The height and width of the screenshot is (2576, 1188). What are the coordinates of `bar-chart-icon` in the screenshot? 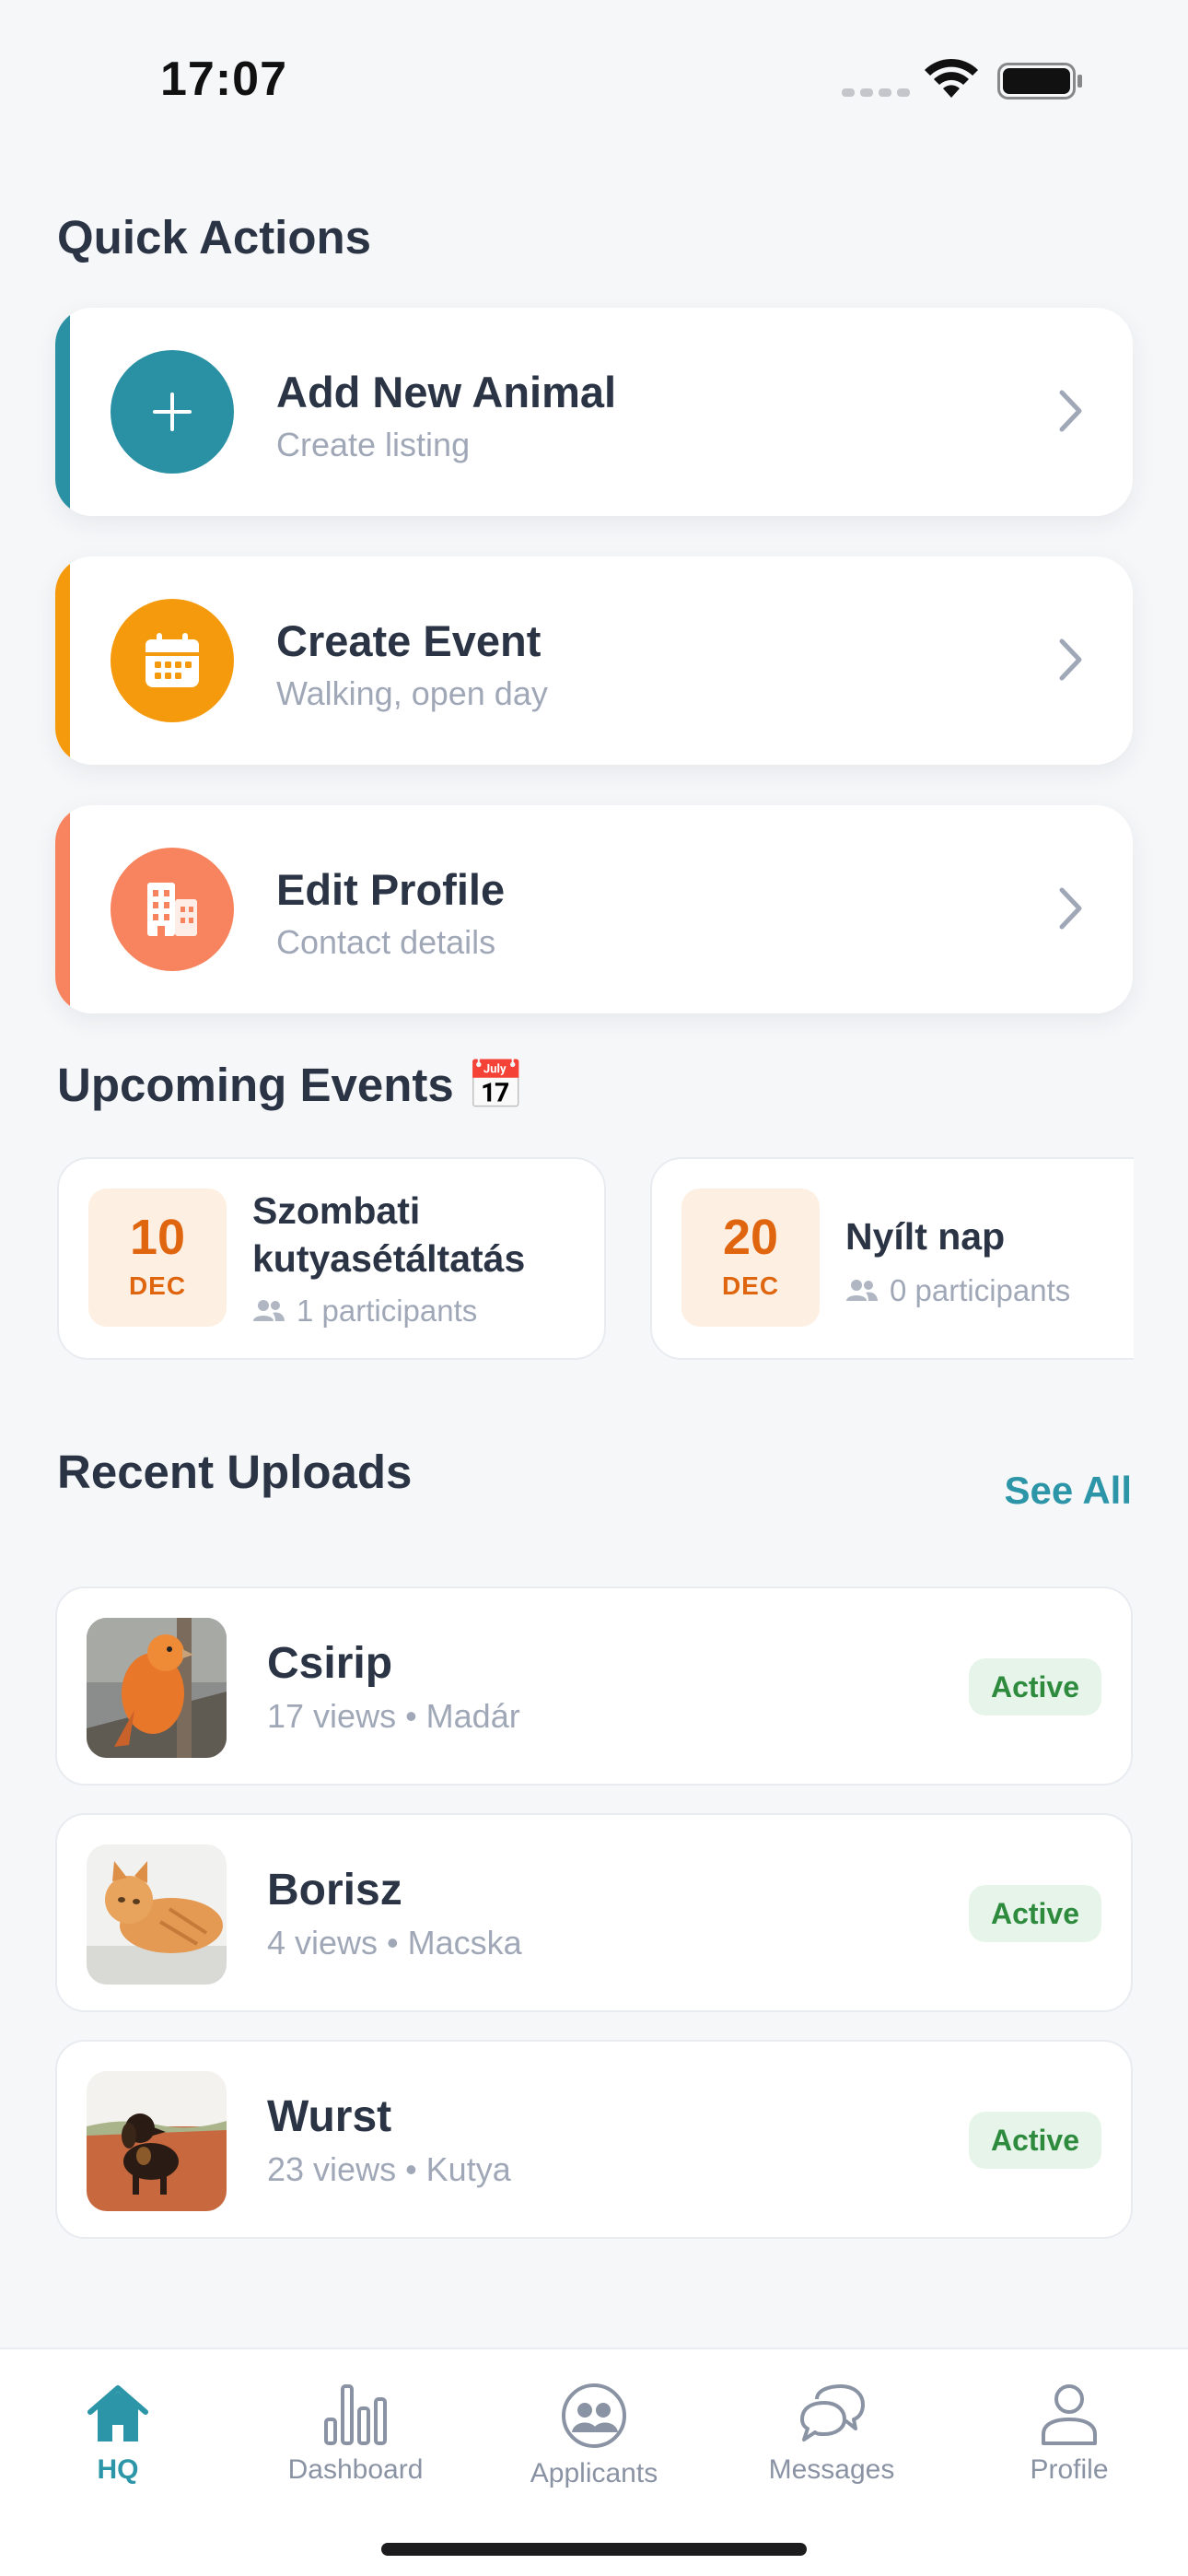 It's located at (355, 2414).